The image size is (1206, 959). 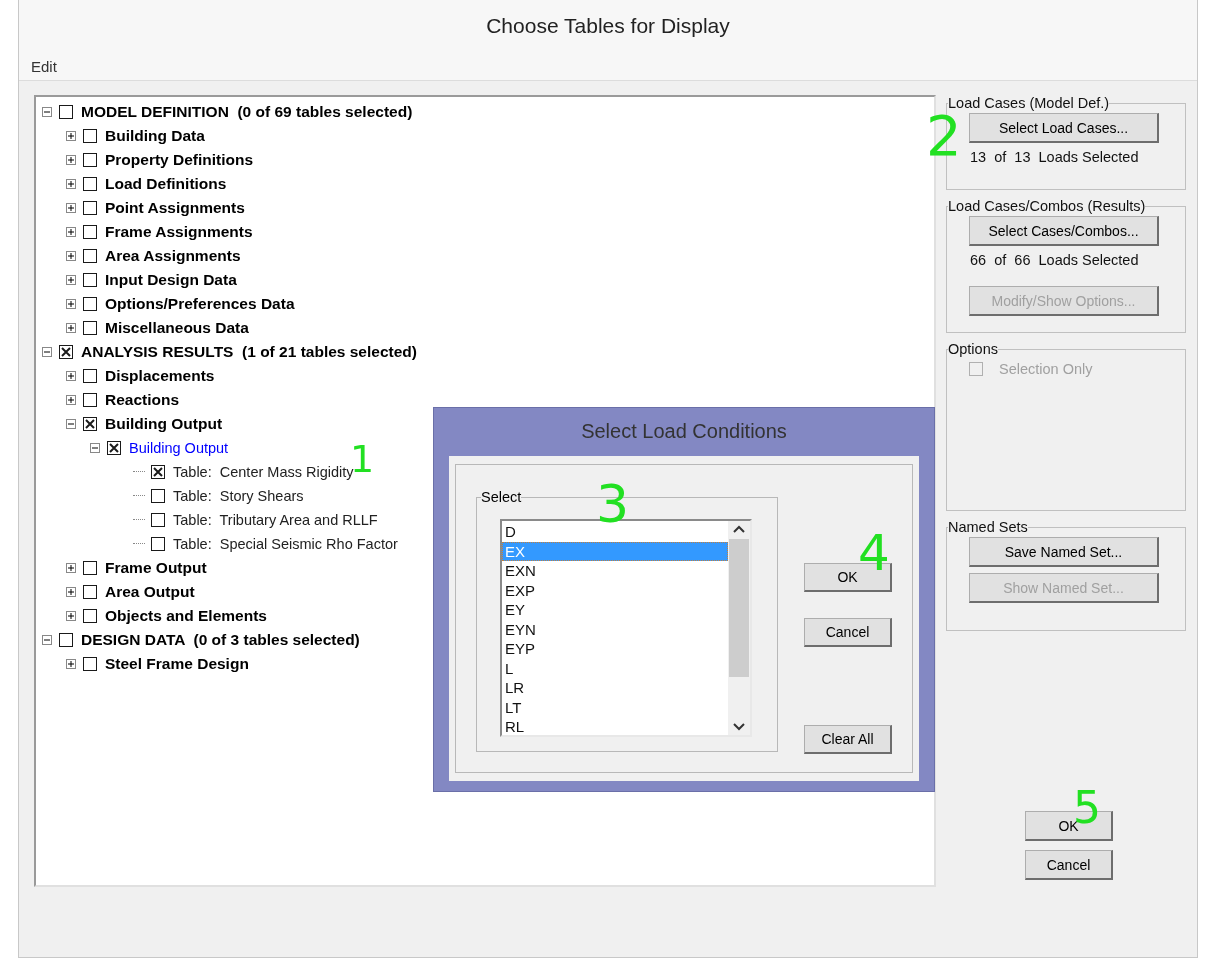 I want to click on tree-item-label: Property Definitions, so click(x=179, y=160).